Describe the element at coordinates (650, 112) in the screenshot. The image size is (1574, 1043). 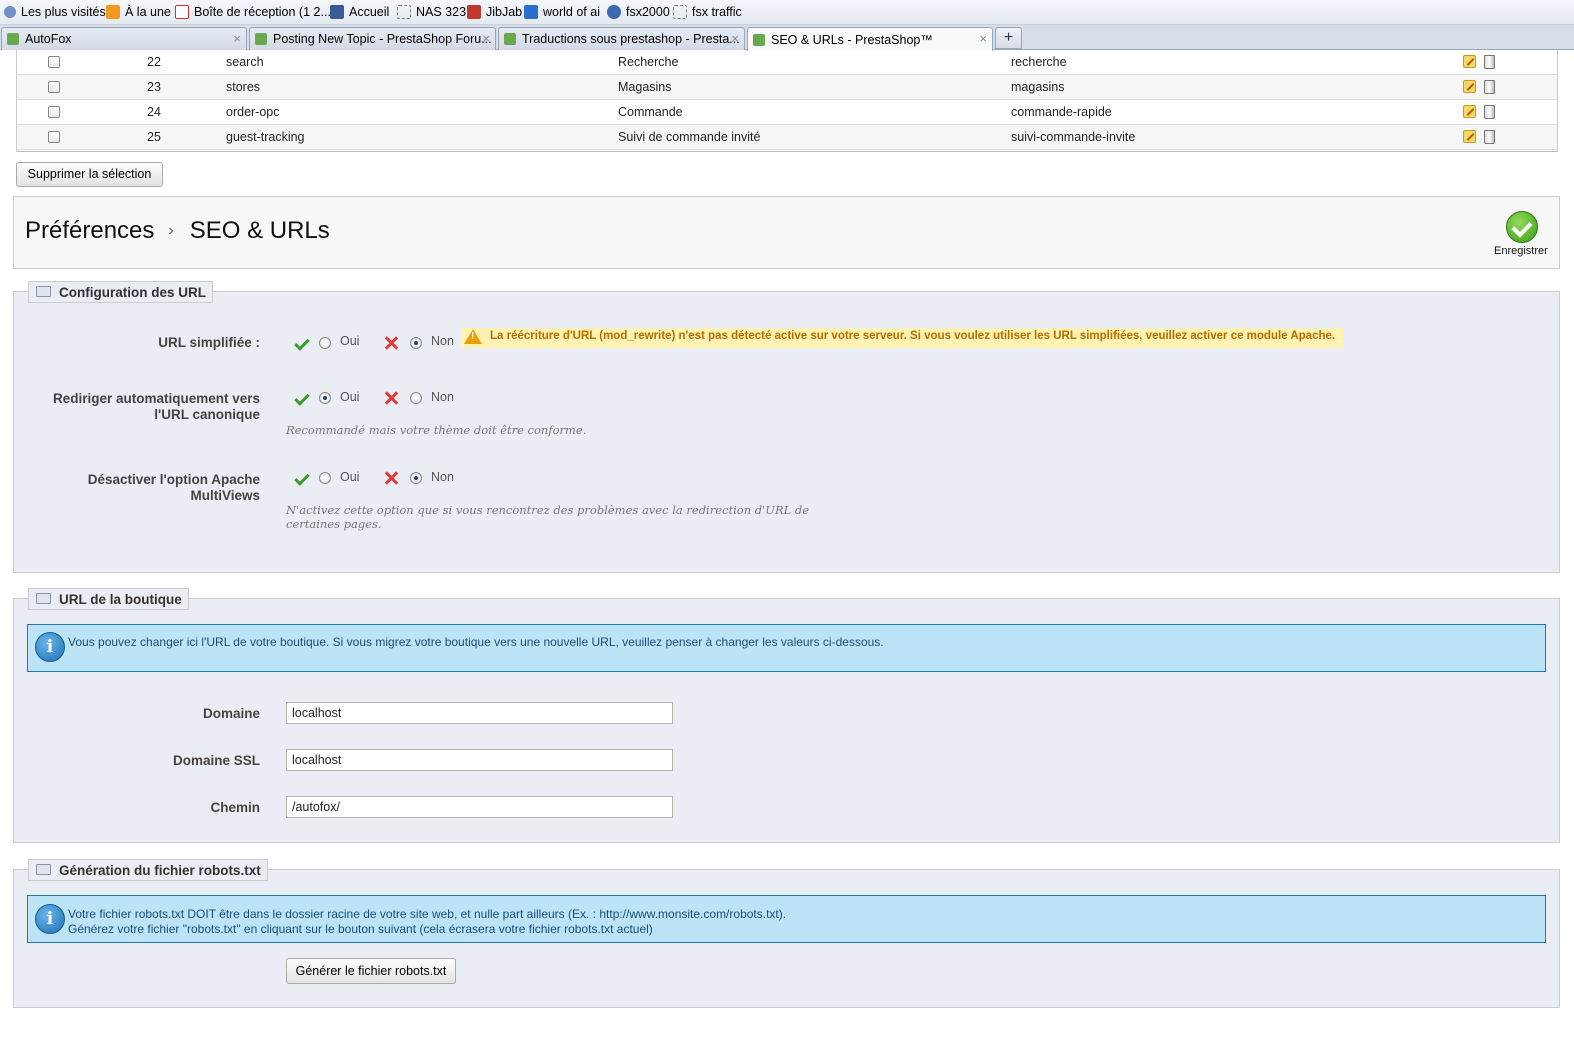
I see `row-title: Commande` at that location.